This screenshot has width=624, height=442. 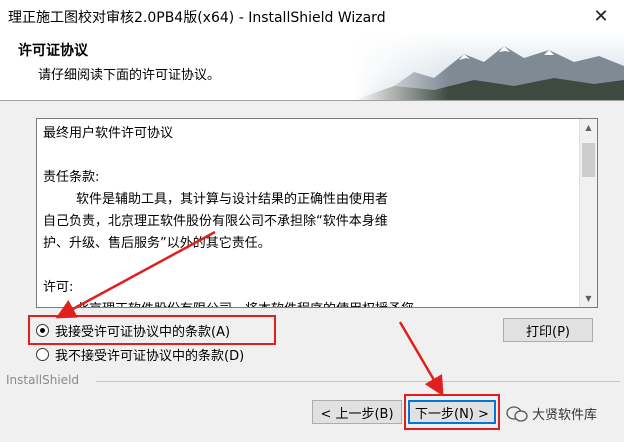 I want to click on page-title: 许可证协议, so click(x=53, y=51).